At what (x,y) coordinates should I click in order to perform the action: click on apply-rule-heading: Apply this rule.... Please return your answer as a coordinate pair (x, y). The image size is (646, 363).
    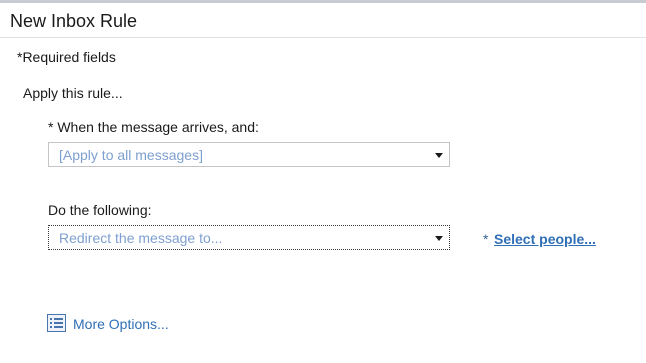
    Looking at the image, I should click on (73, 93).